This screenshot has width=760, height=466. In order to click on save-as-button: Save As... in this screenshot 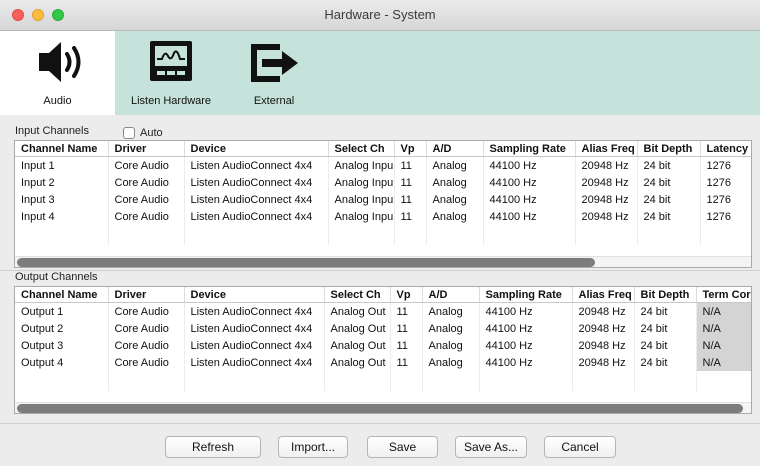, I will do `click(491, 447)`.